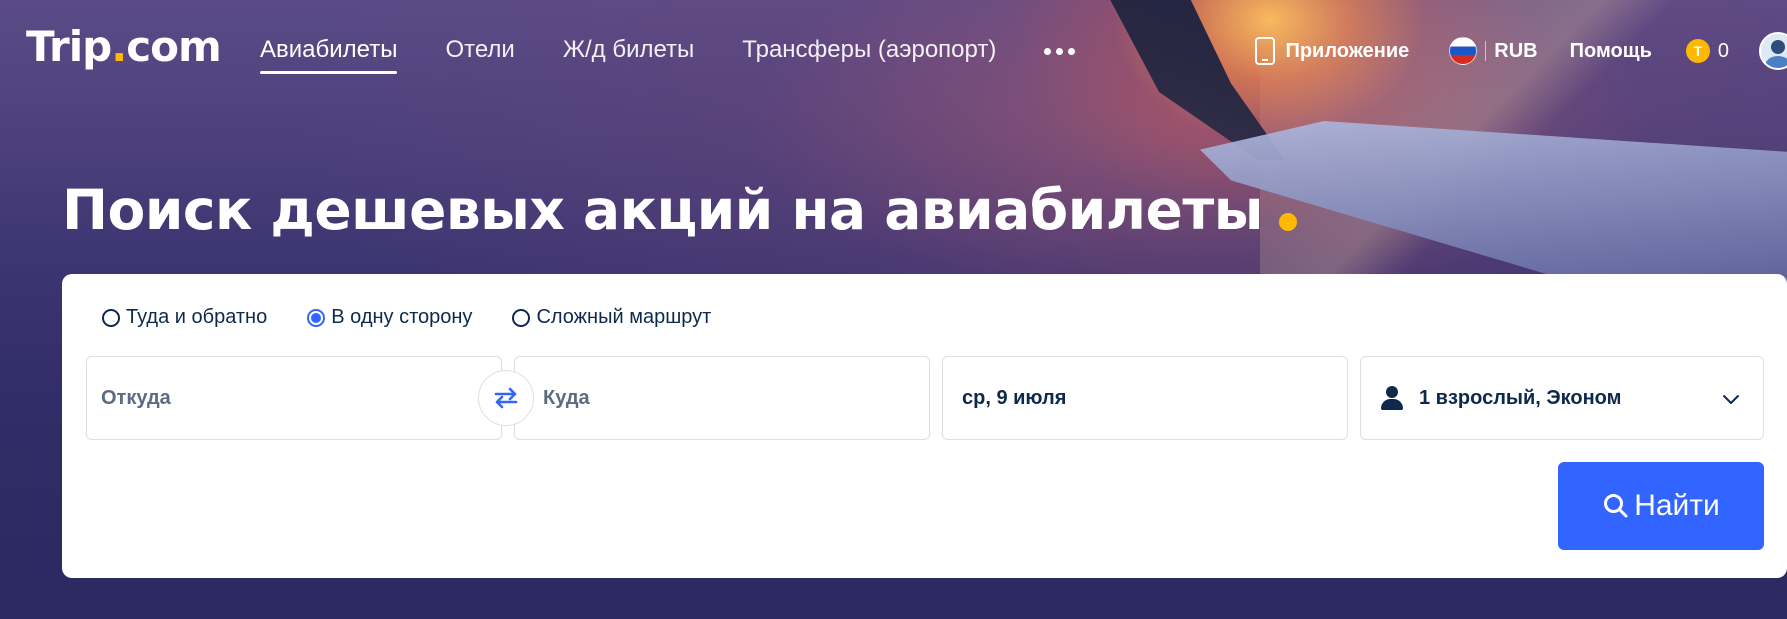  I want to click on page-title-text: Поиск дешевых акций на авиабилеты, so click(662, 210).